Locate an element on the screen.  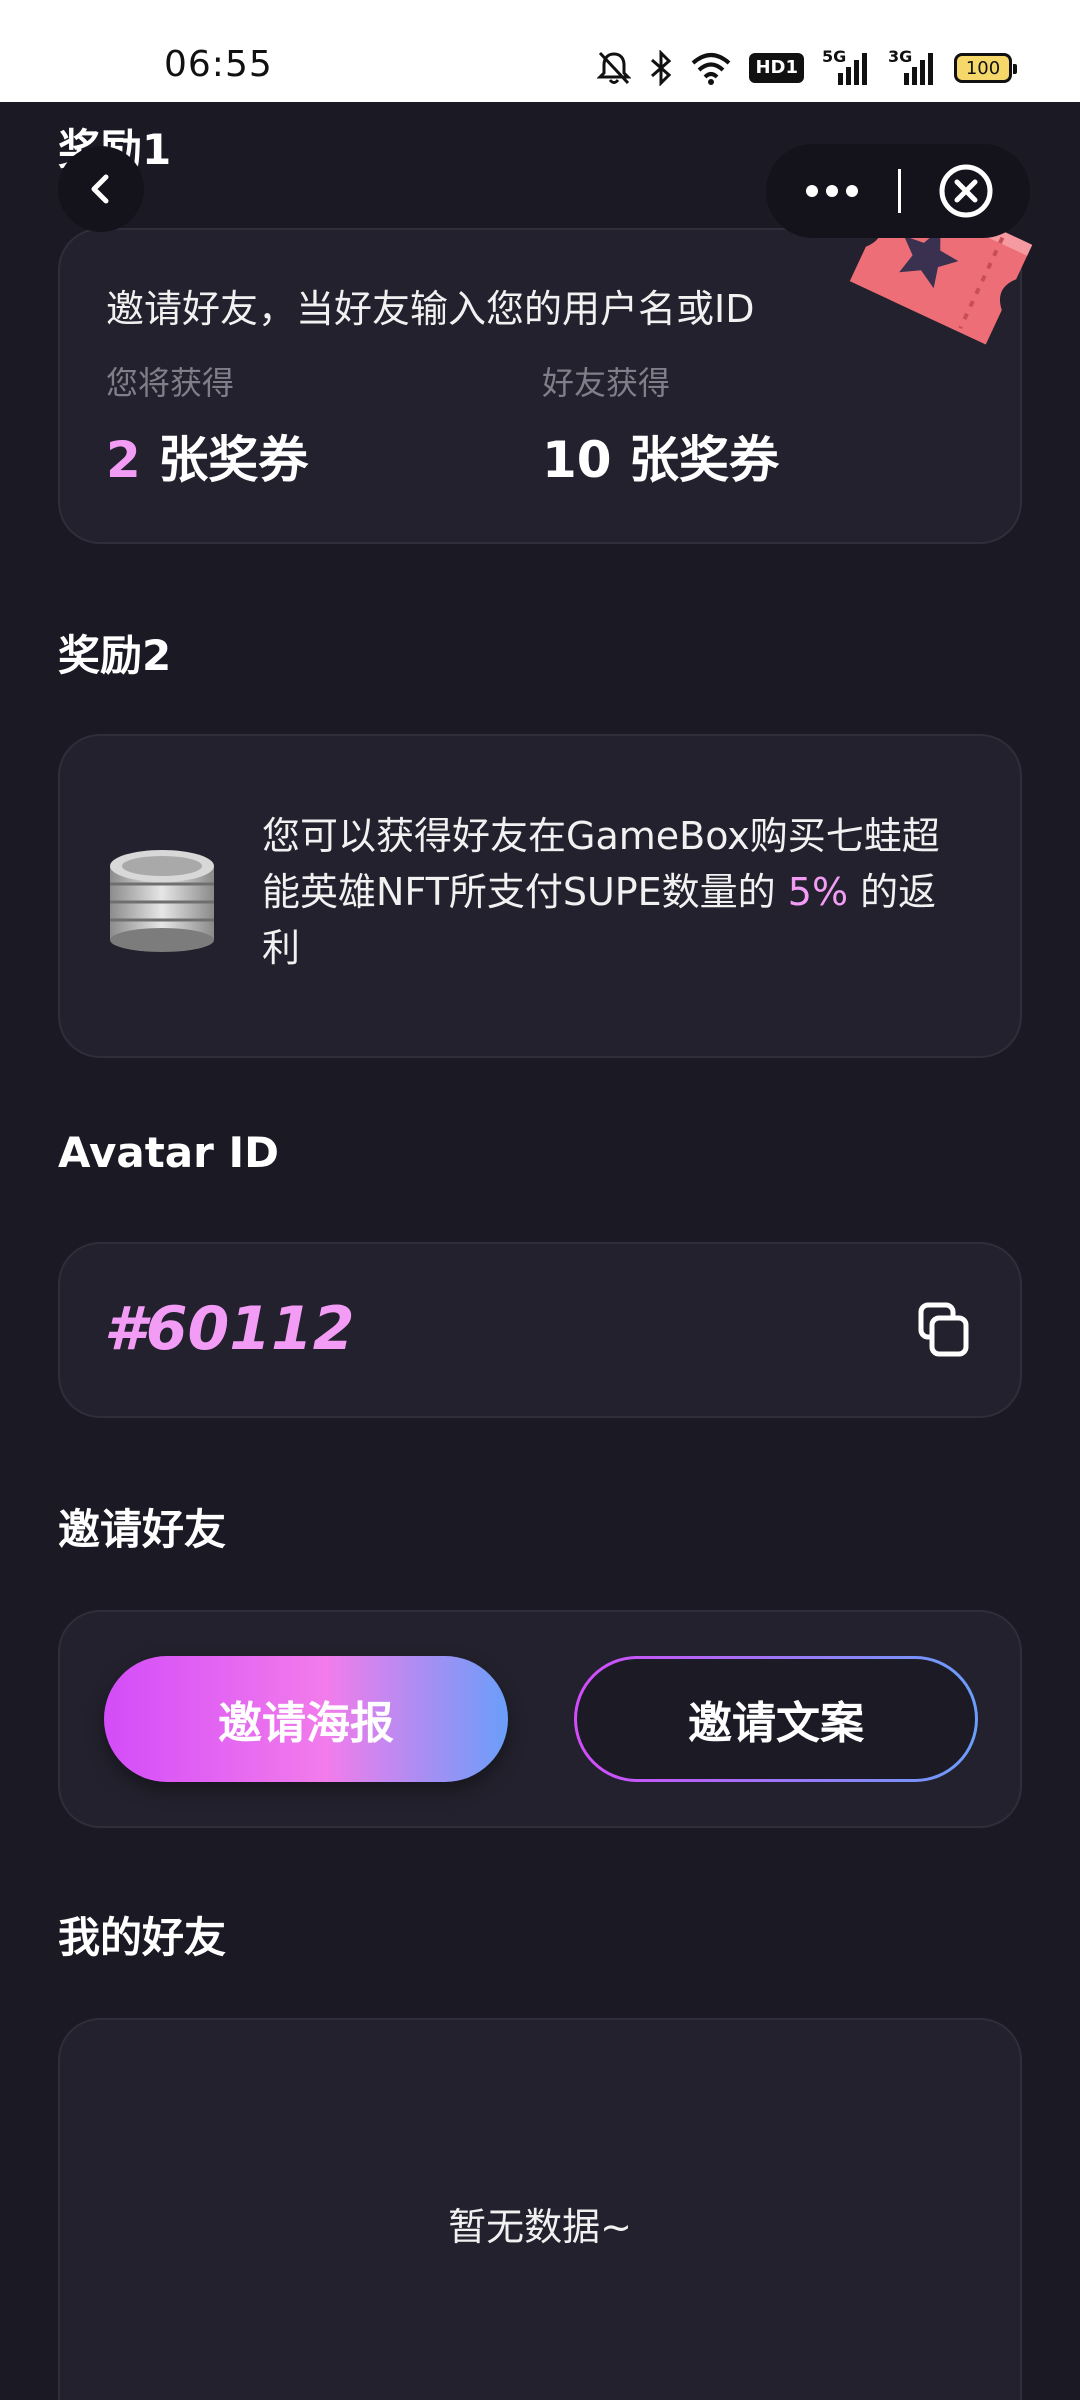
hd-badge: HD1 is located at coordinates (776, 68).